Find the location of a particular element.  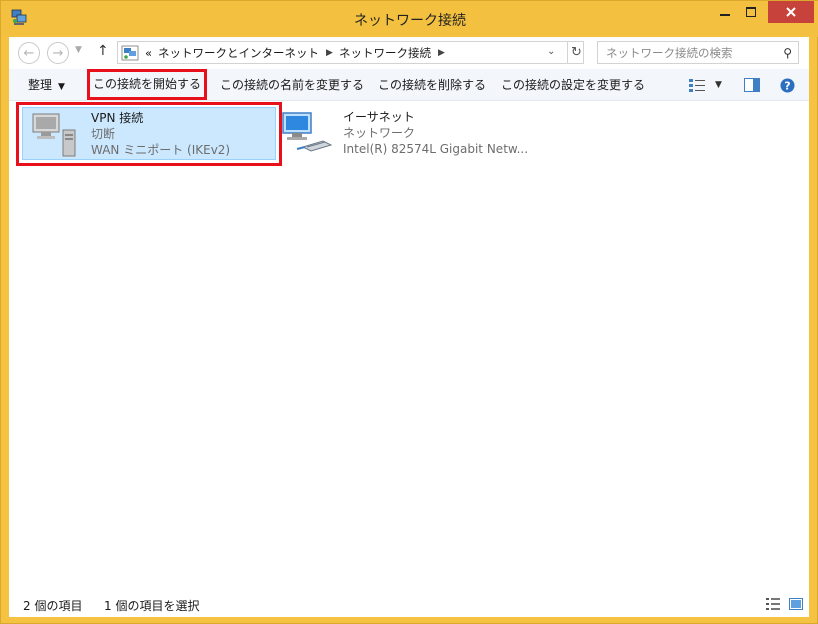

large-icons-view-toggle is located at coordinates (796, 605).